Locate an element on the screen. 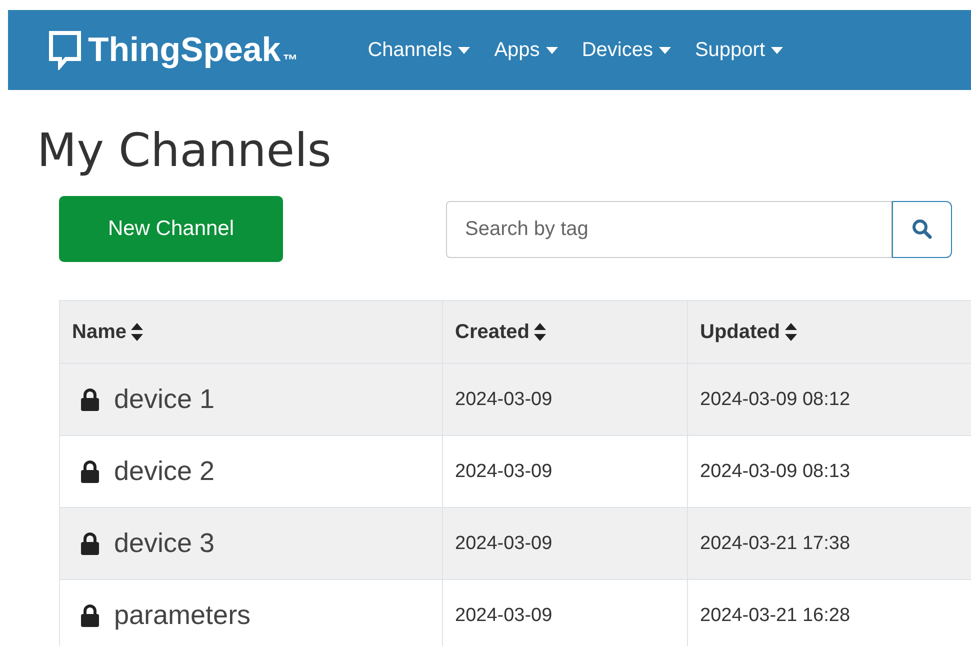 The width and height of the screenshot is (971, 646). table-cell: 2024-03-21 17:38 is located at coordinates (829, 544).